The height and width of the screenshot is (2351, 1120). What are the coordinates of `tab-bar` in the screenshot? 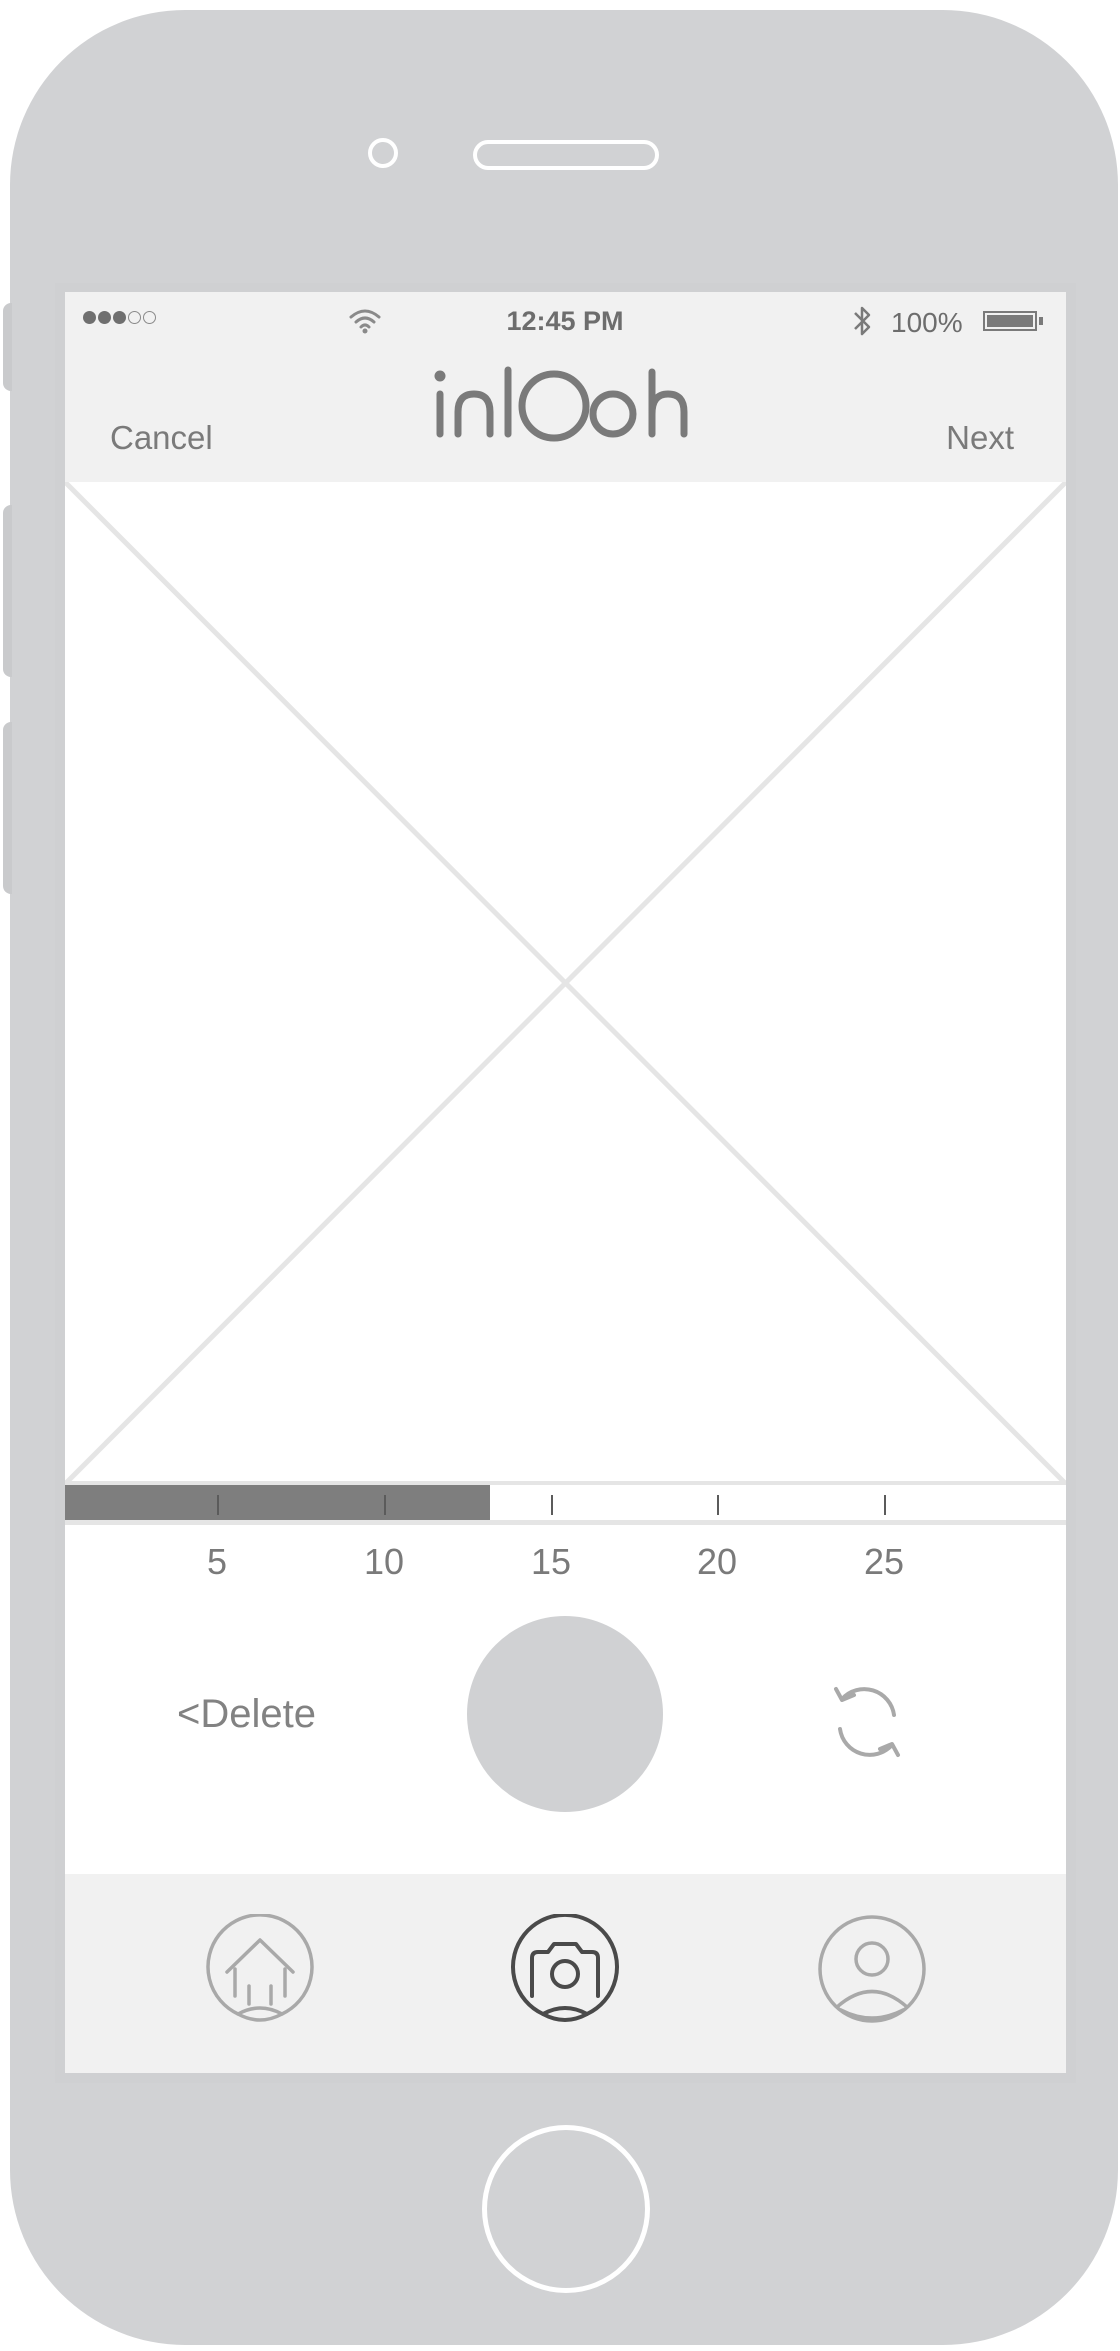 It's located at (565, 1973).